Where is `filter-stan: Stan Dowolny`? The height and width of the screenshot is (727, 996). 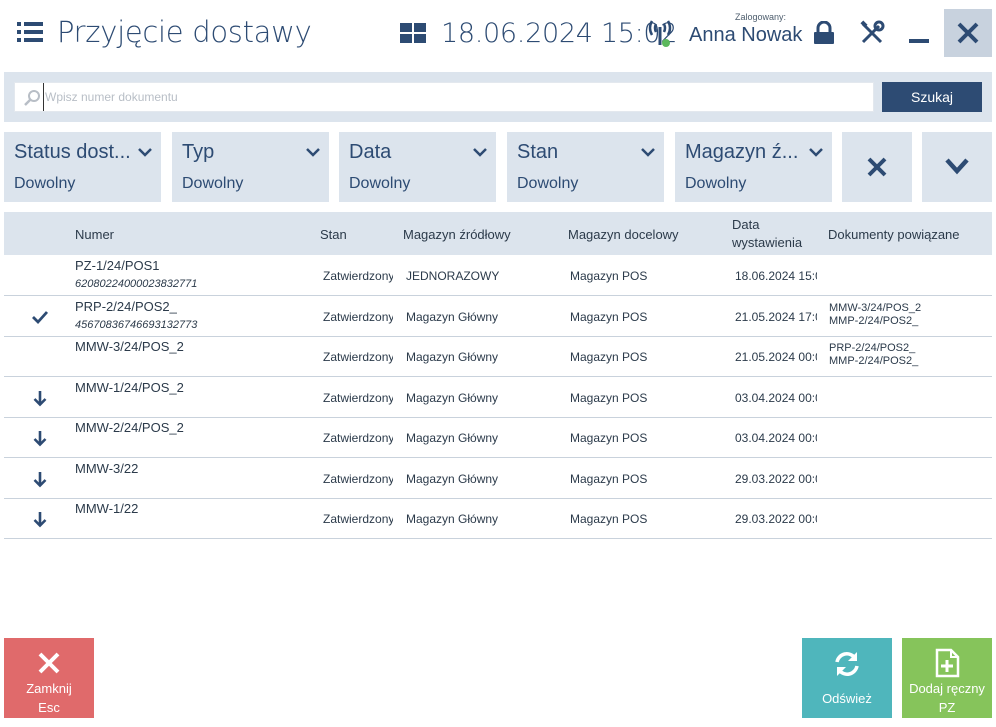
filter-stan: Stan Dowolny is located at coordinates (585, 167).